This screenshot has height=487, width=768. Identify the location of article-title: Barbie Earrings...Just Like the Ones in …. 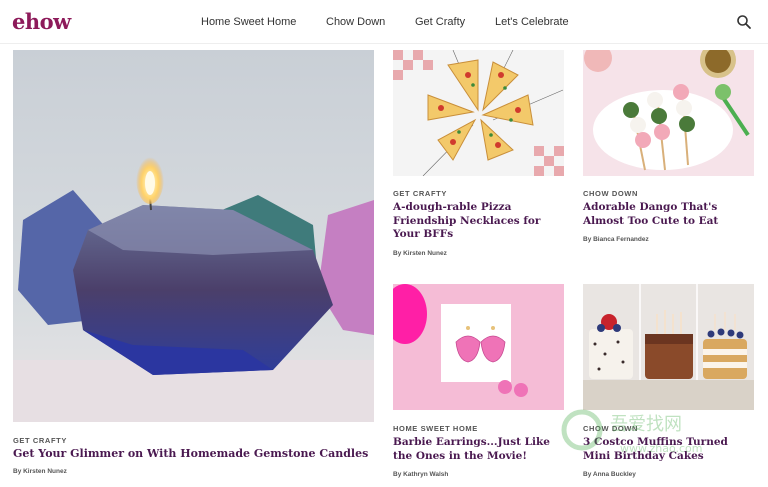
(479, 449).